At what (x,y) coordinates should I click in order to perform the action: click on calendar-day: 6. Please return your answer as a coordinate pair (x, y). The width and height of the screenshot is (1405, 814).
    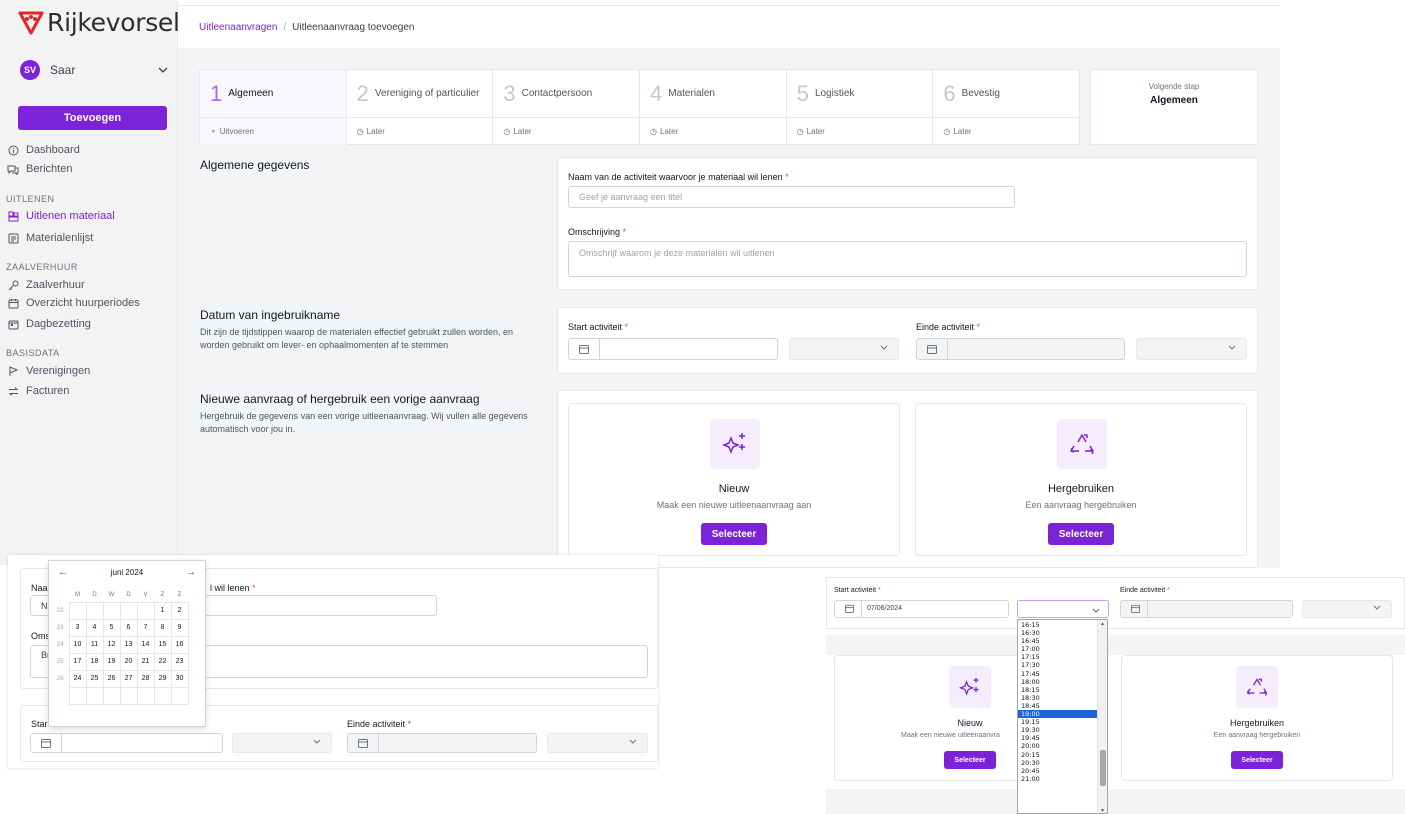
    Looking at the image, I should click on (128, 627).